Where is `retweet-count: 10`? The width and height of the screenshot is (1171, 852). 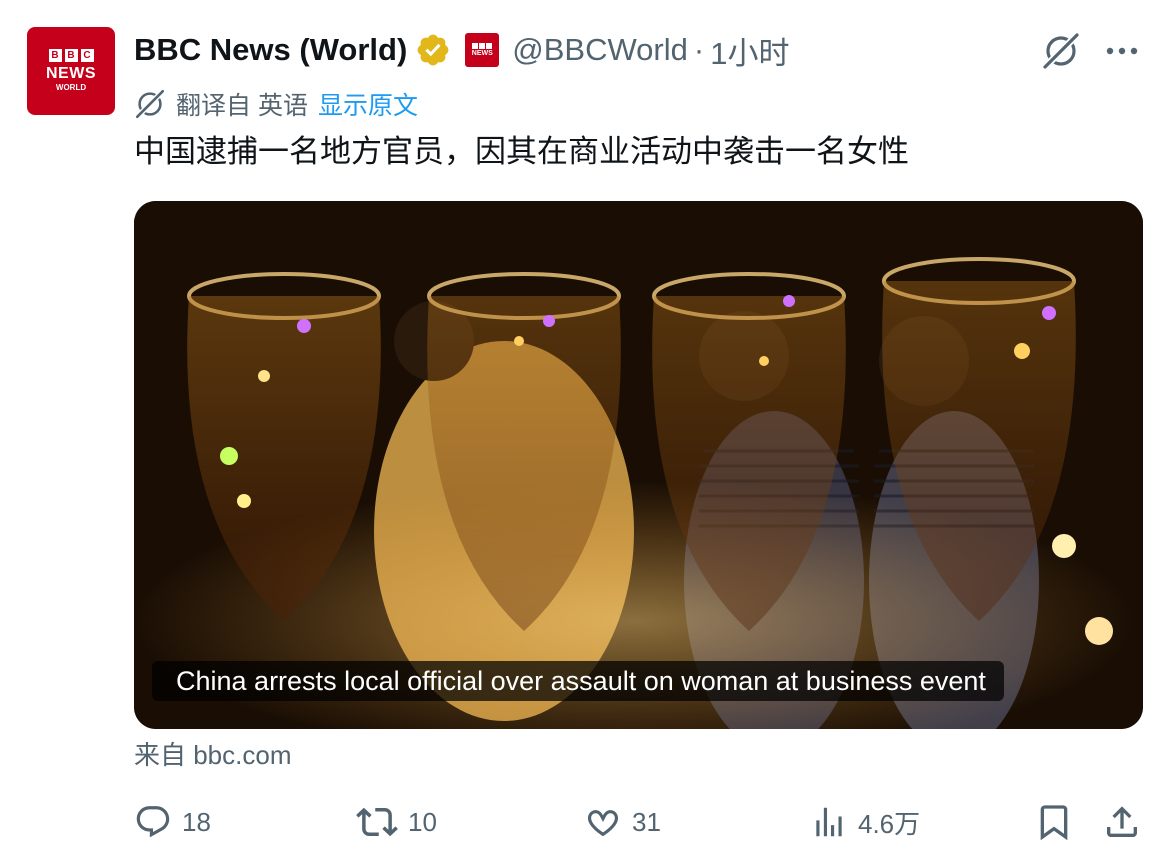 retweet-count: 10 is located at coordinates (422, 821).